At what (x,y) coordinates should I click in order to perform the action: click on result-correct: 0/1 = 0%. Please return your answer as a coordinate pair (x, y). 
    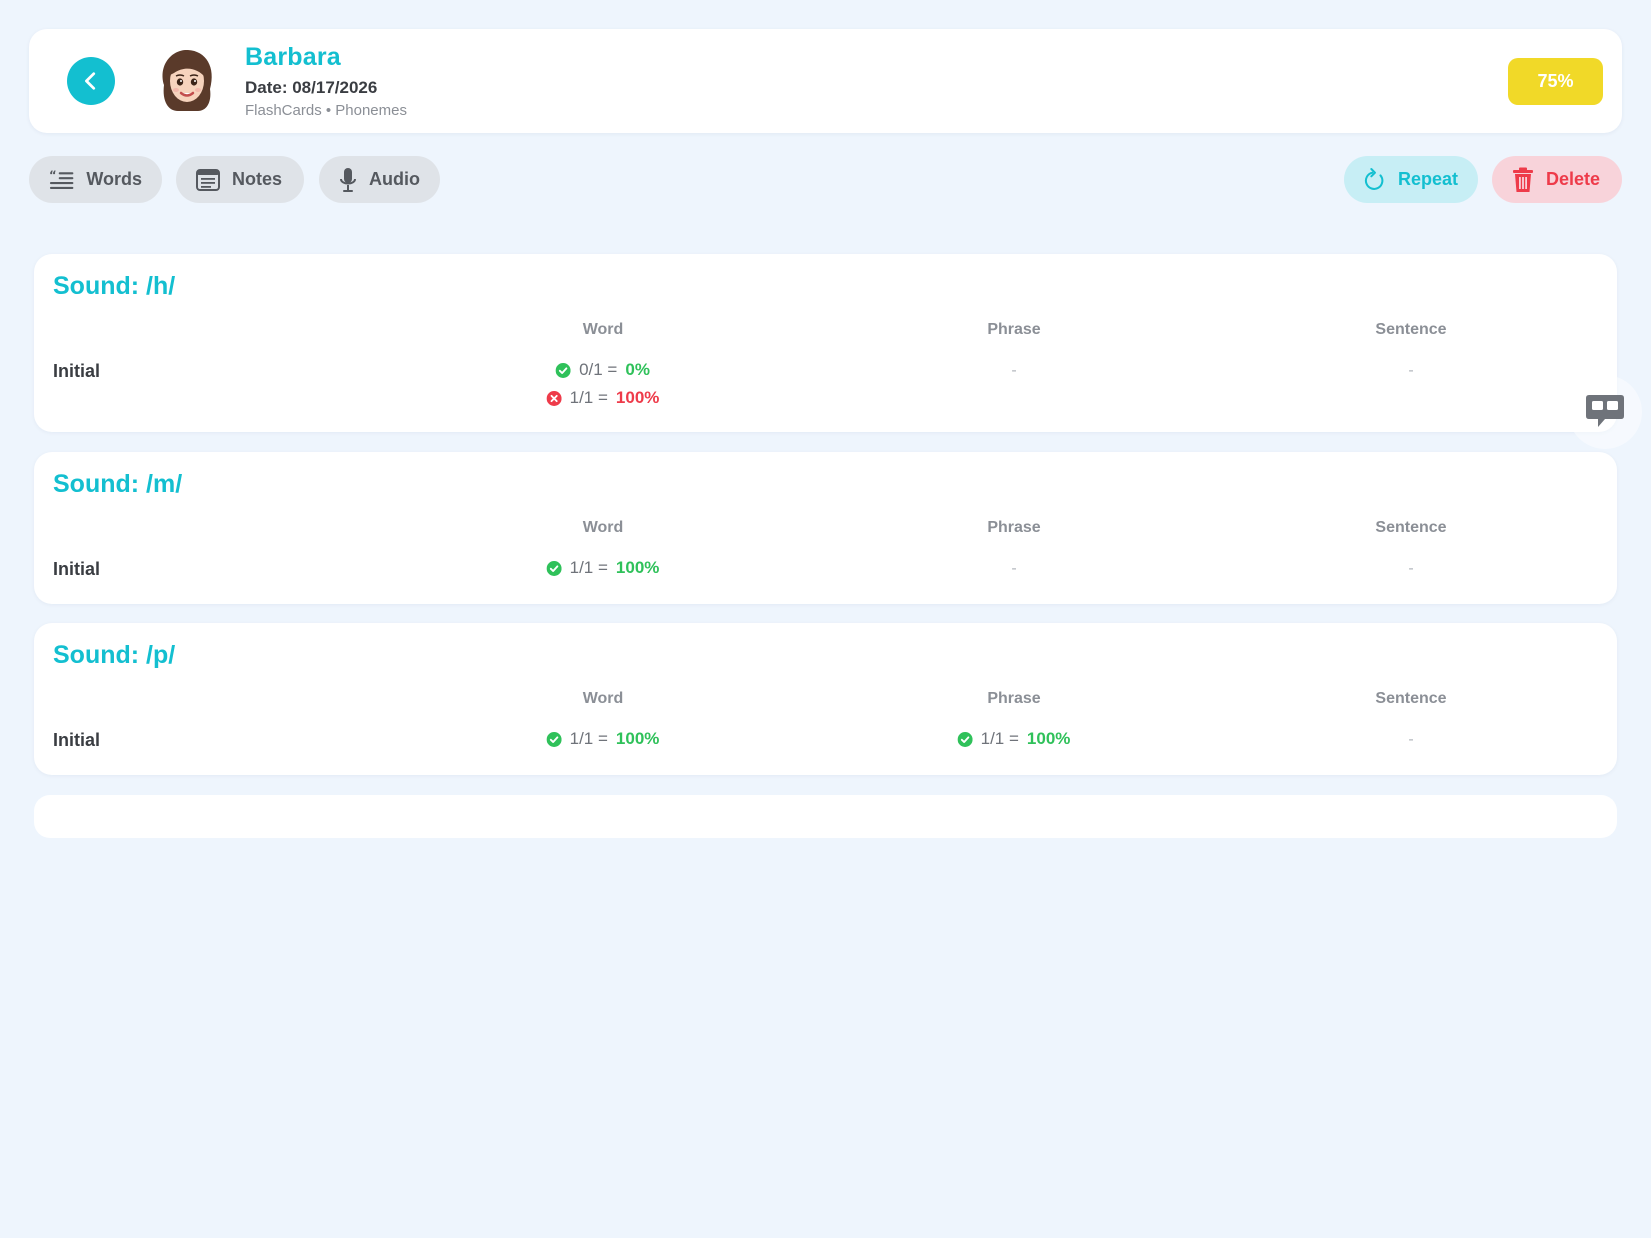
    Looking at the image, I should click on (603, 370).